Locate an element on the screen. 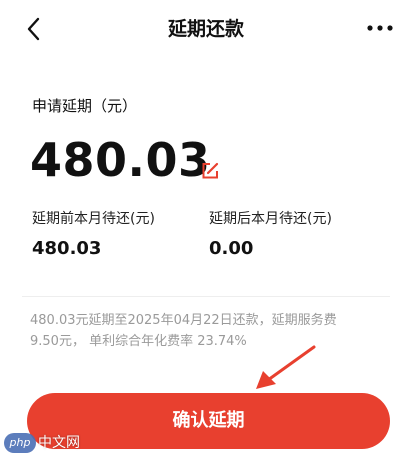 This screenshot has width=412, height=455. more-button is located at coordinates (380, 28).